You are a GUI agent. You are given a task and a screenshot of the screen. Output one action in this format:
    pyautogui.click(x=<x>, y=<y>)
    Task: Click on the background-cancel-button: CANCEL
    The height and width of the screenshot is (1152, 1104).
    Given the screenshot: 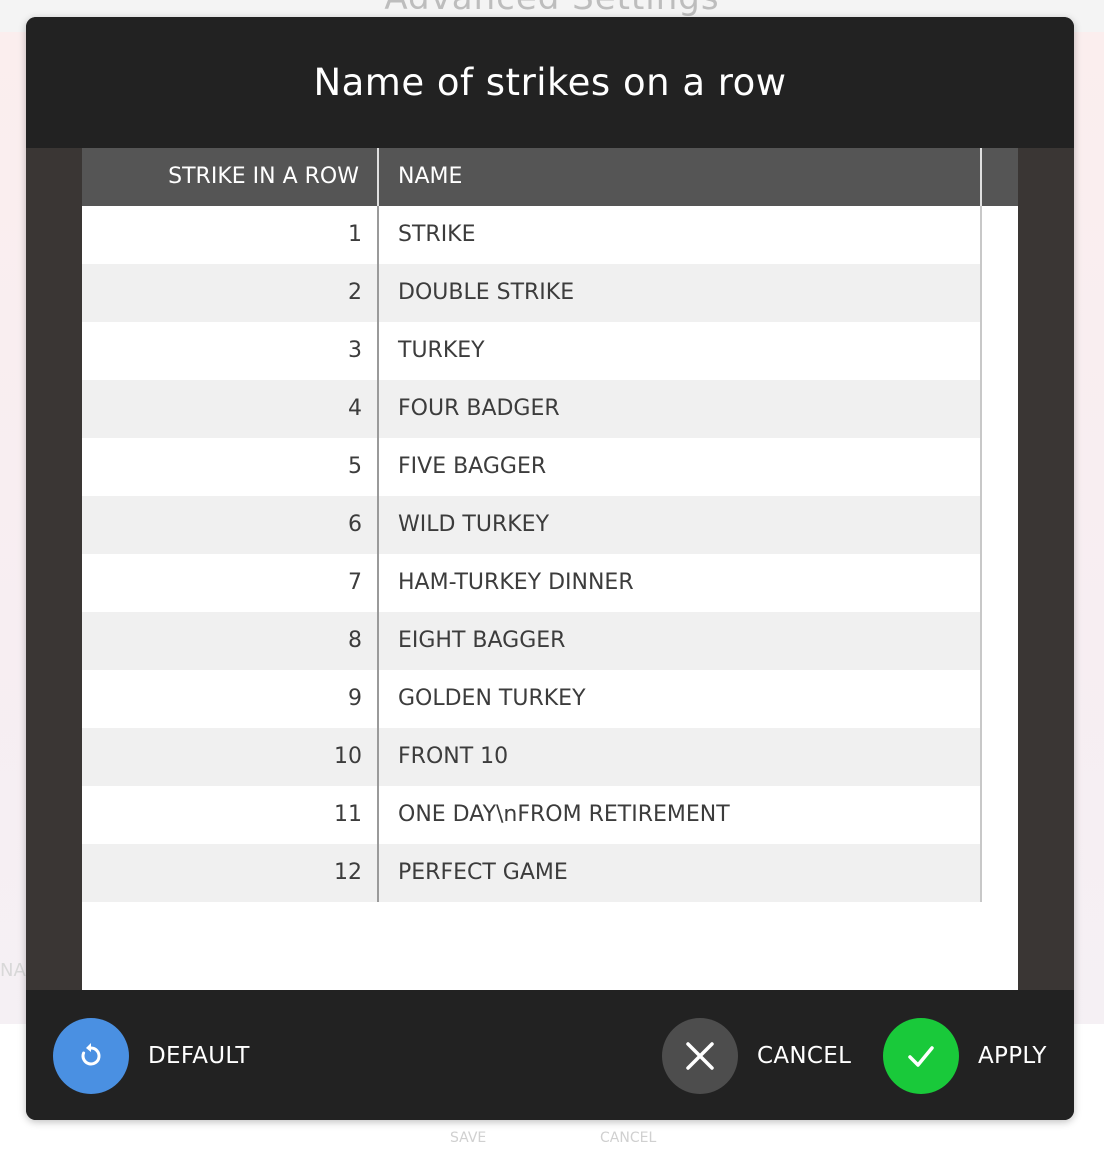 What is the action you would take?
    pyautogui.click(x=628, y=1138)
    